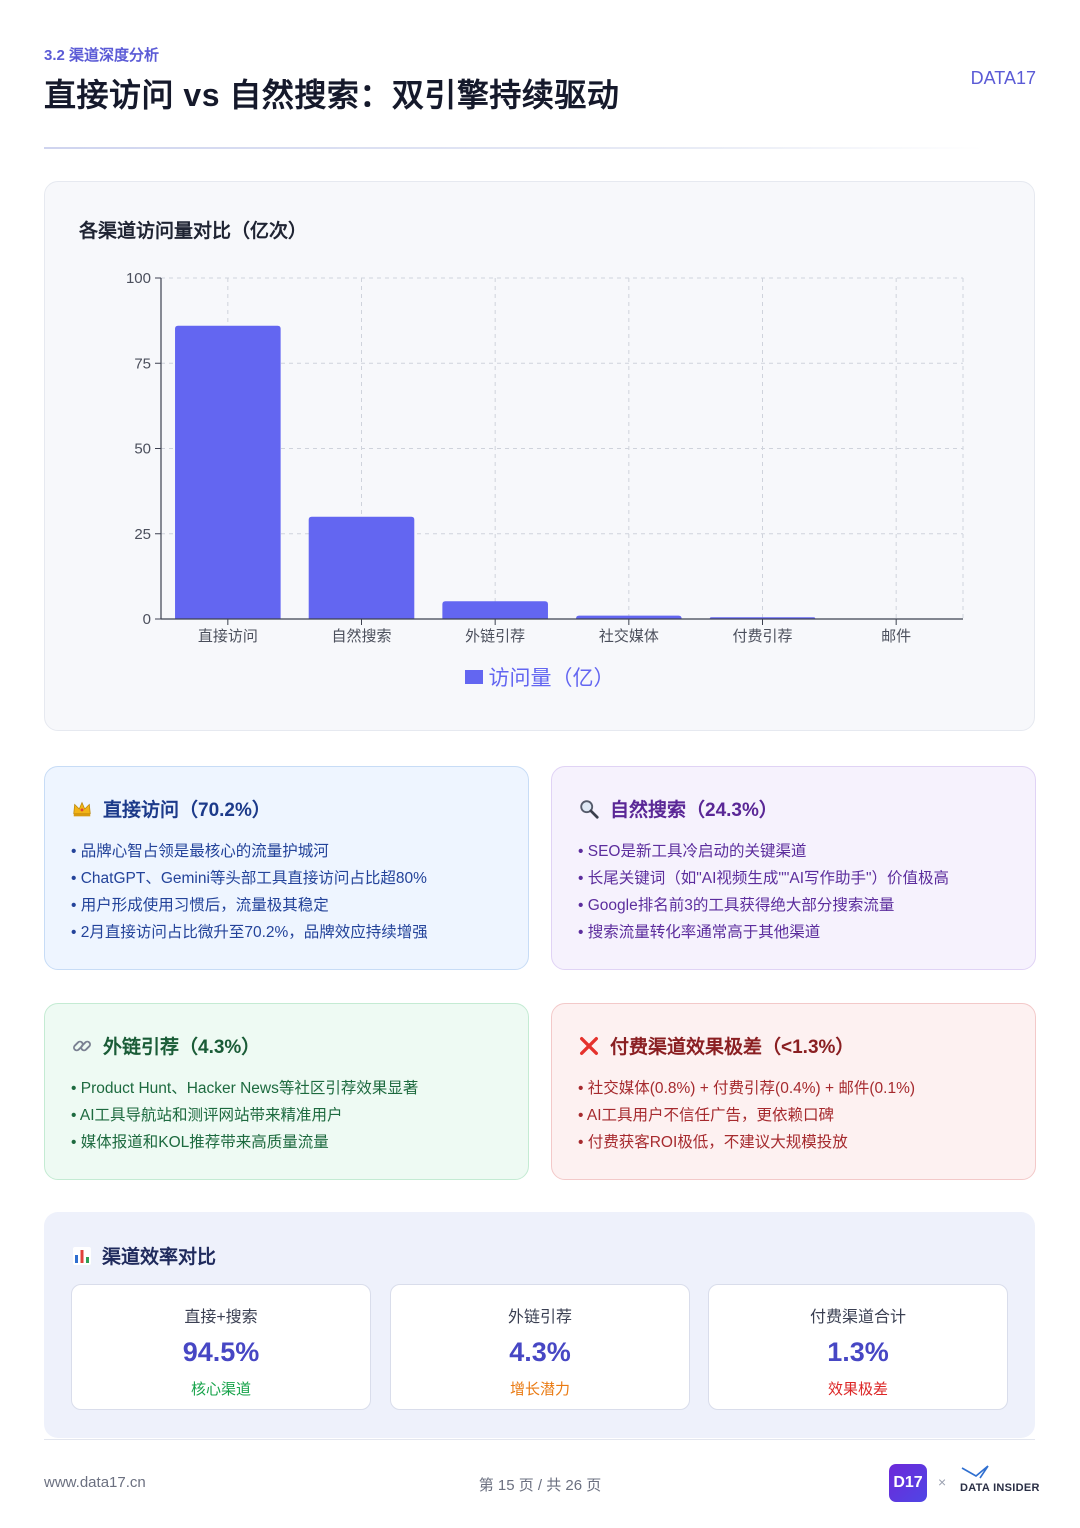  I want to click on list-item: 品牌心智占领是最核心的流量护城河, so click(286, 851).